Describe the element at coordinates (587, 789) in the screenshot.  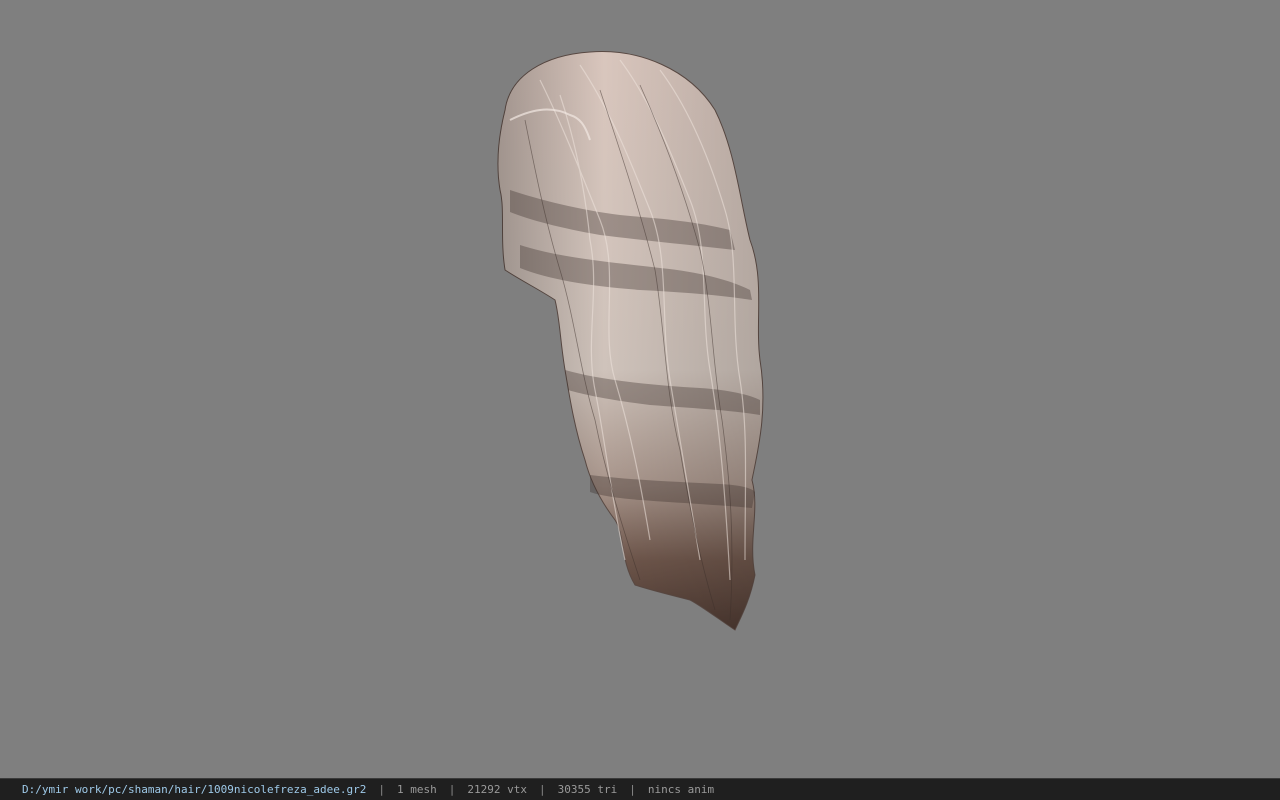
I see `triangle-count: 30355 tri` at that location.